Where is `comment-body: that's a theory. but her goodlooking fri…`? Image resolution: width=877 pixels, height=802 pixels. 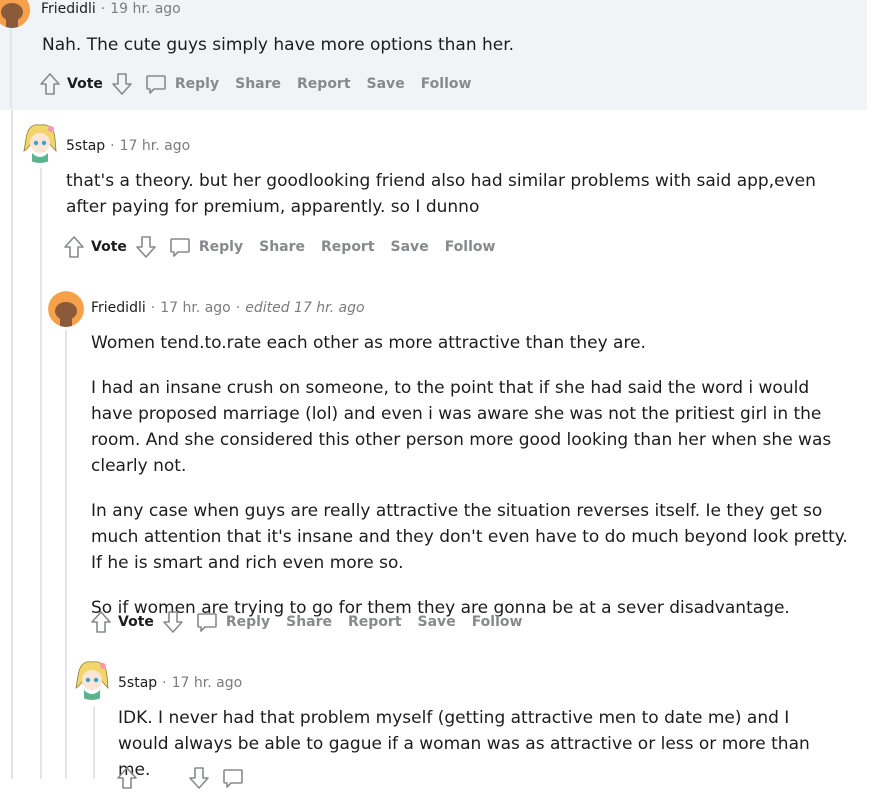 comment-body: that's a theory. but her goodlooking fri… is located at coordinates (461, 203).